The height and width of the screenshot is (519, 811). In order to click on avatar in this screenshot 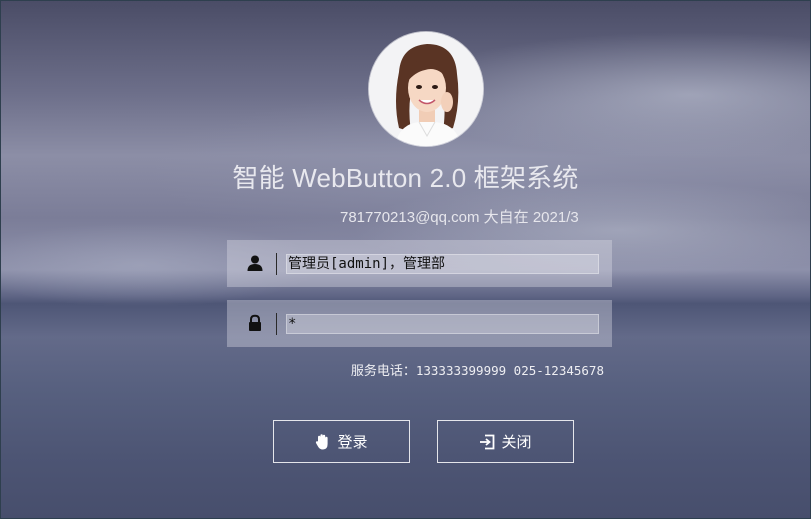, I will do `click(426, 89)`.